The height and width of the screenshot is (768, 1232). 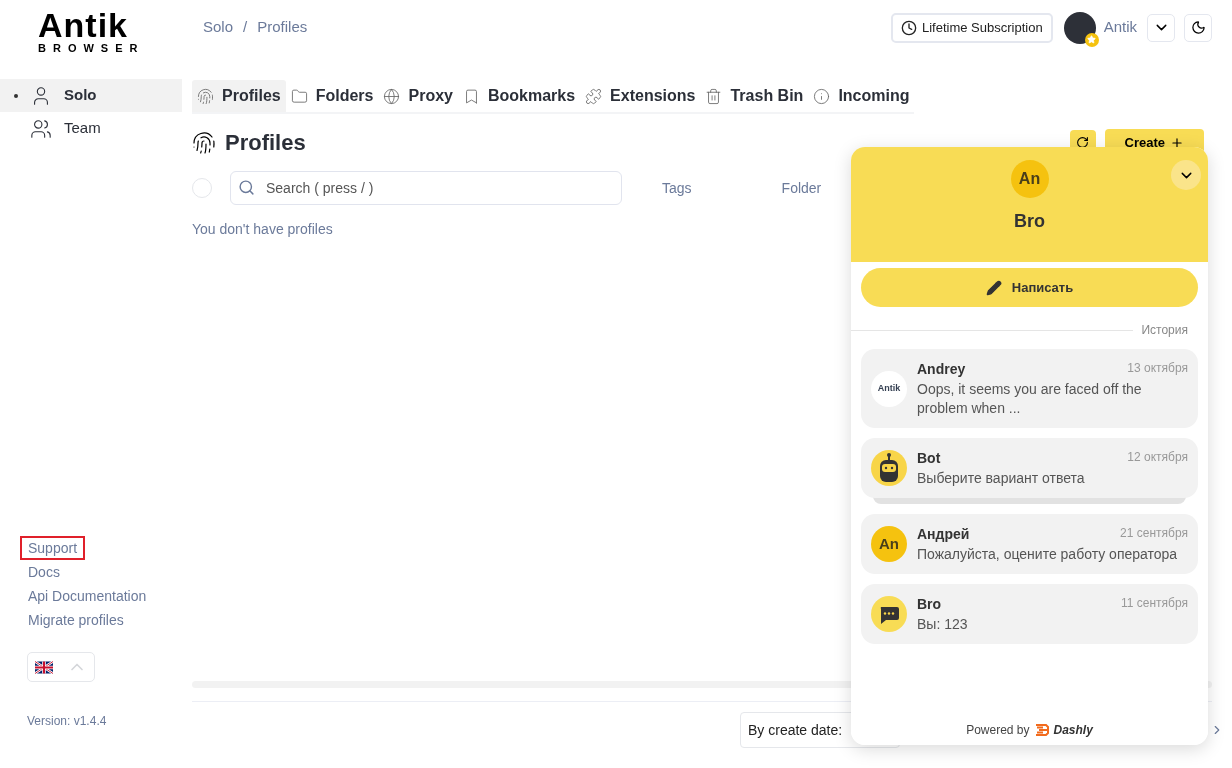 What do you see at coordinates (889, 468) in the screenshot?
I see `robot-avatar-icon` at bounding box center [889, 468].